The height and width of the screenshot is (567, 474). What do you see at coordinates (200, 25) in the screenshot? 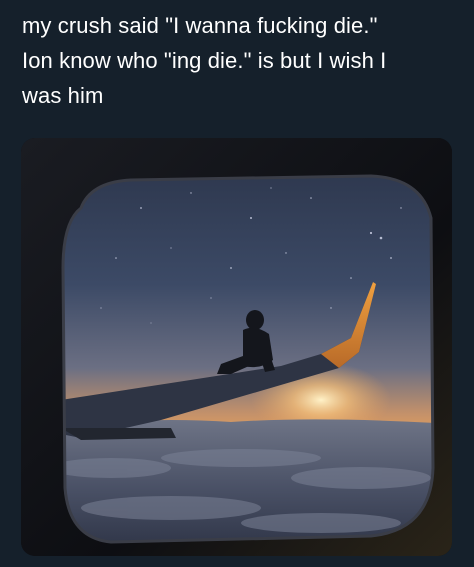
I see `tweet-text-line-1: my crush said "I wanna fucking die."` at bounding box center [200, 25].